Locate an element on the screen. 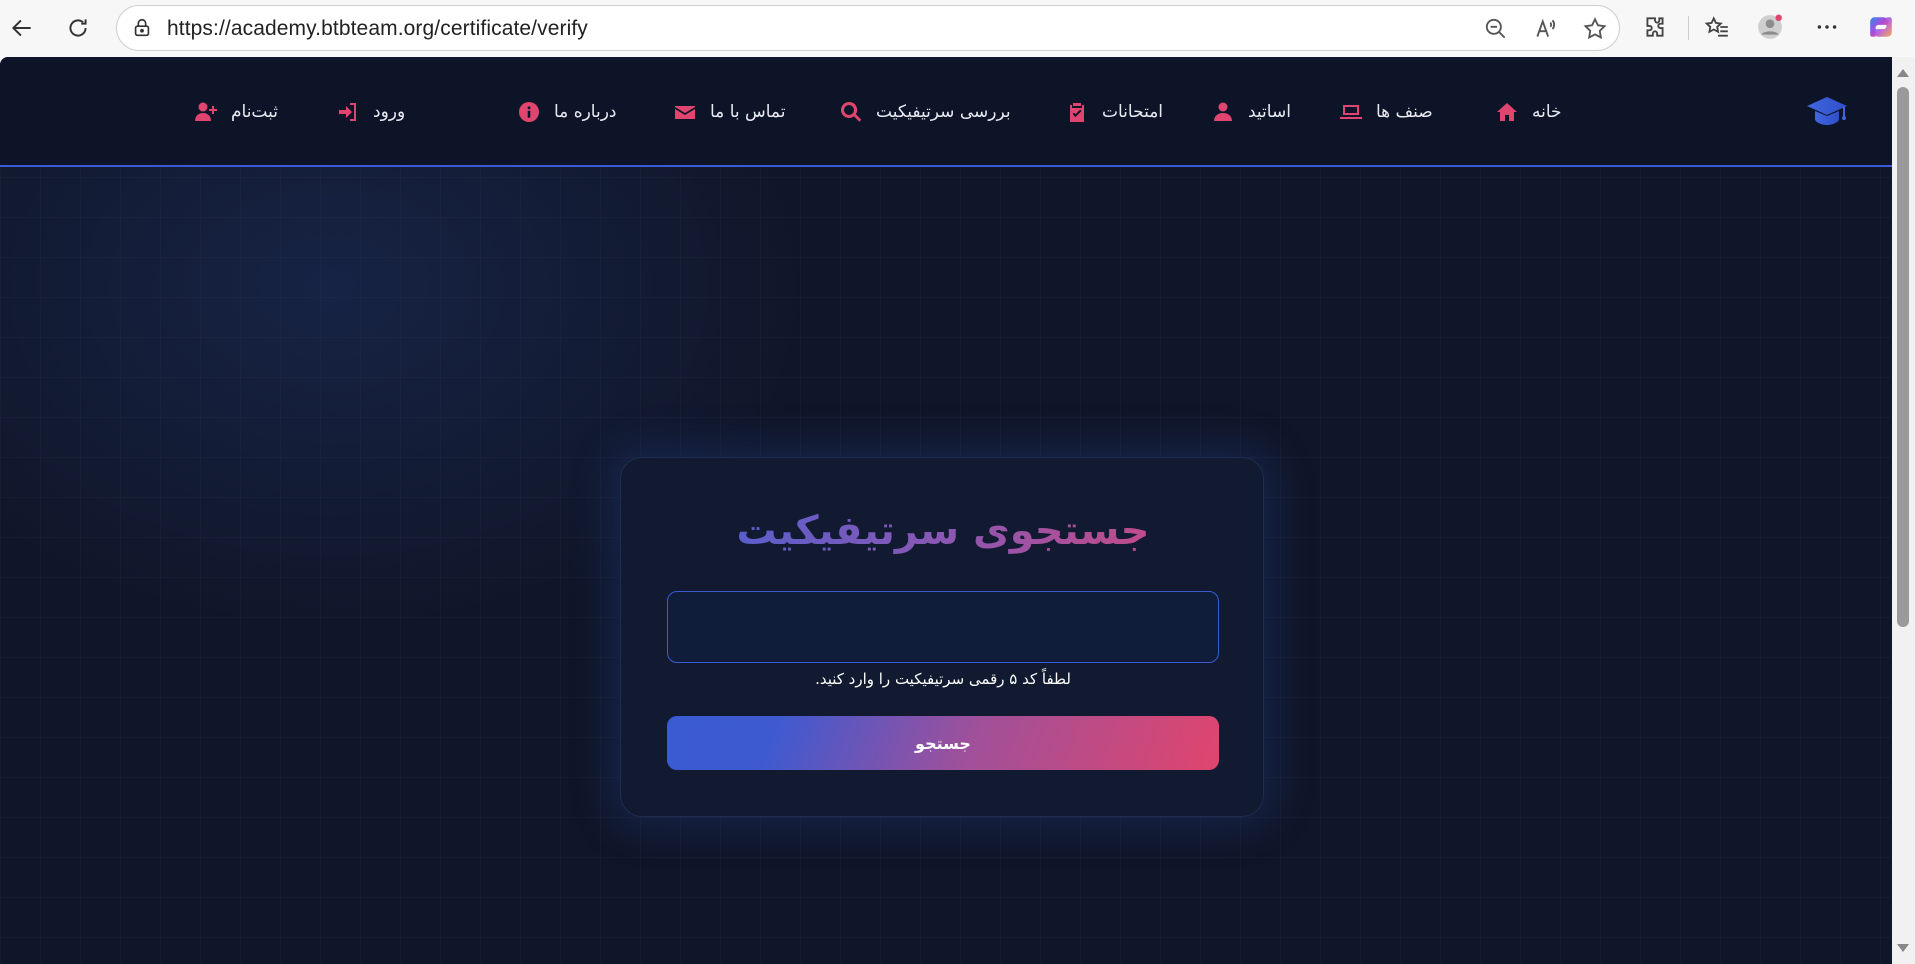  nav-contact: تماس با ما is located at coordinates (729, 112).